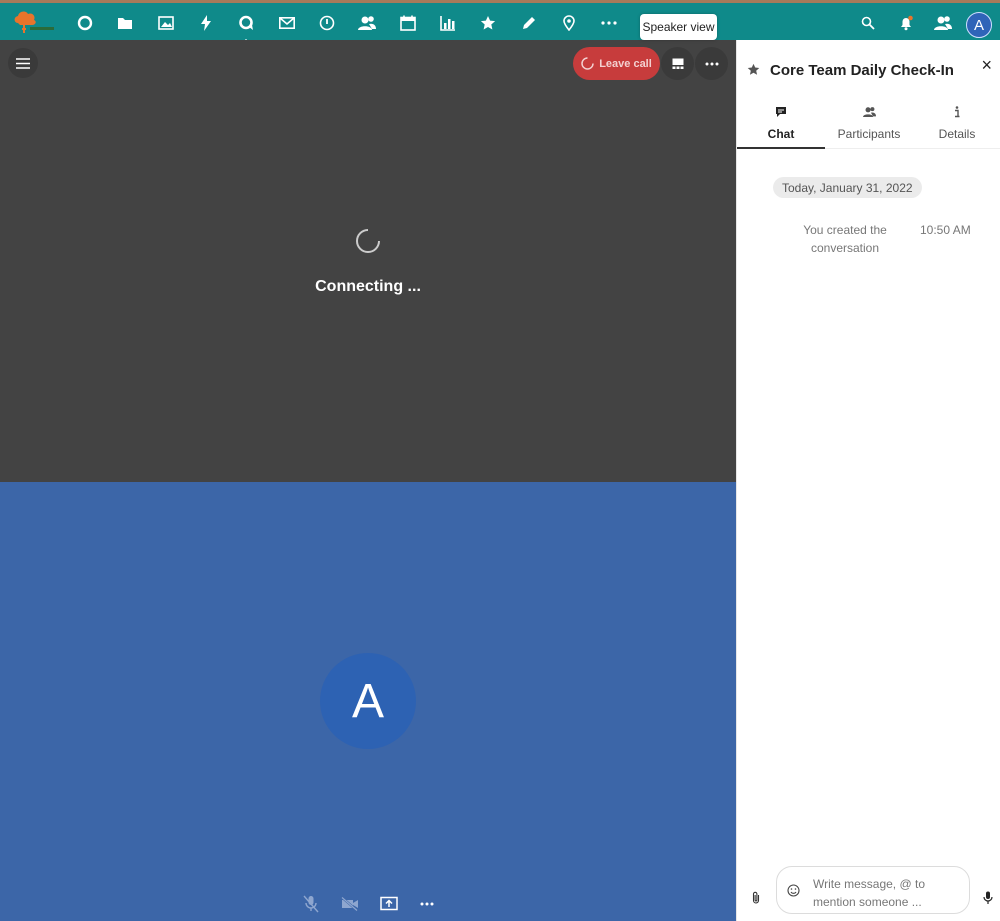  I want to click on system-message: You created the conversation, so click(845, 239).